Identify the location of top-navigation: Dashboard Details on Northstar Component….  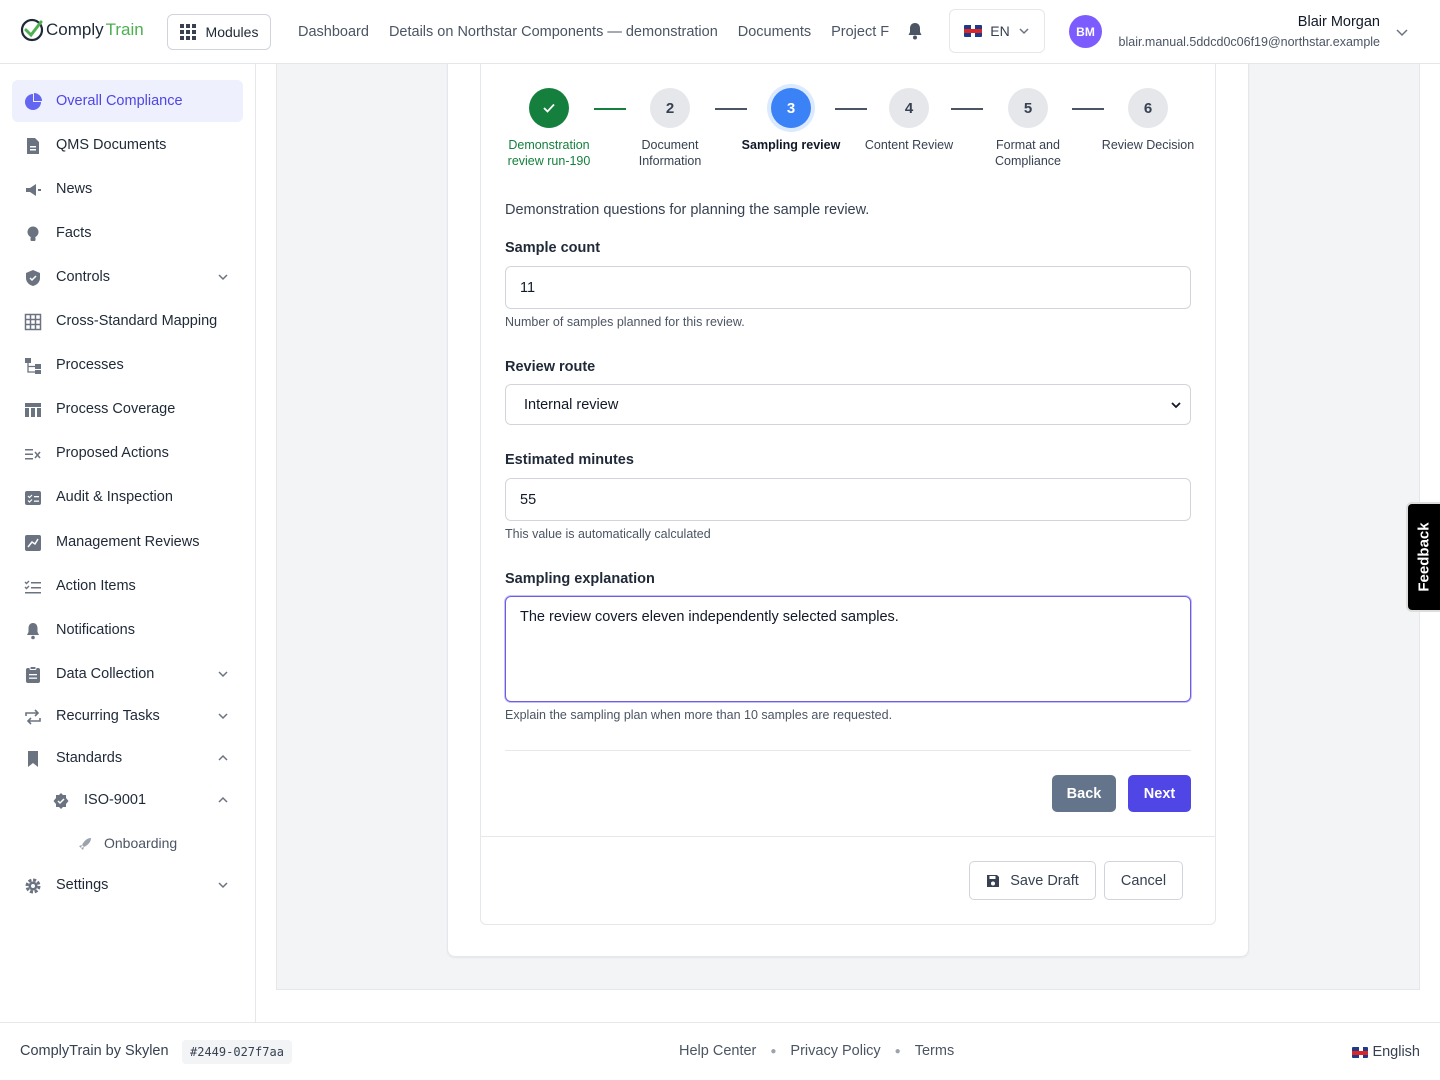
(598, 32).